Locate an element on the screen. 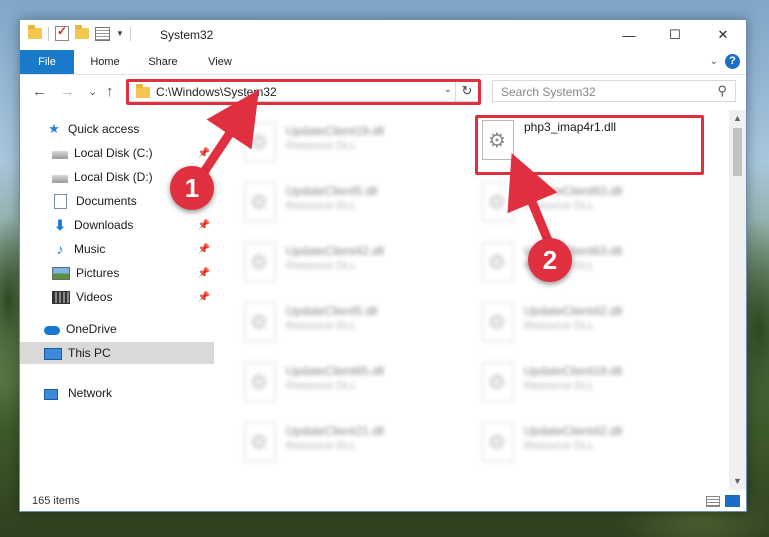 The width and height of the screenshot is (769, 537). scroll-thumb is located at coordinates (737, 152).